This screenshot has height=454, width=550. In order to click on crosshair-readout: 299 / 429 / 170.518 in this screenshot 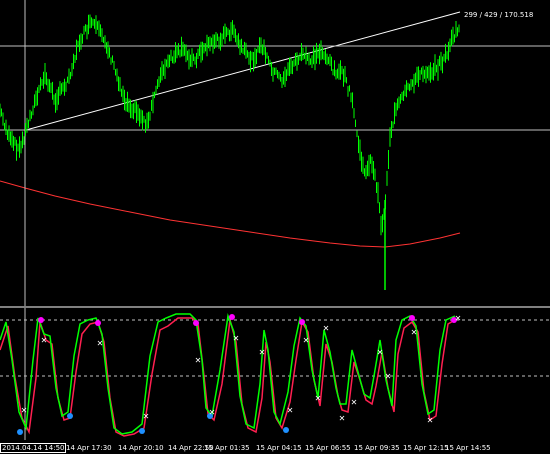, I will do `click(499, 15)`.